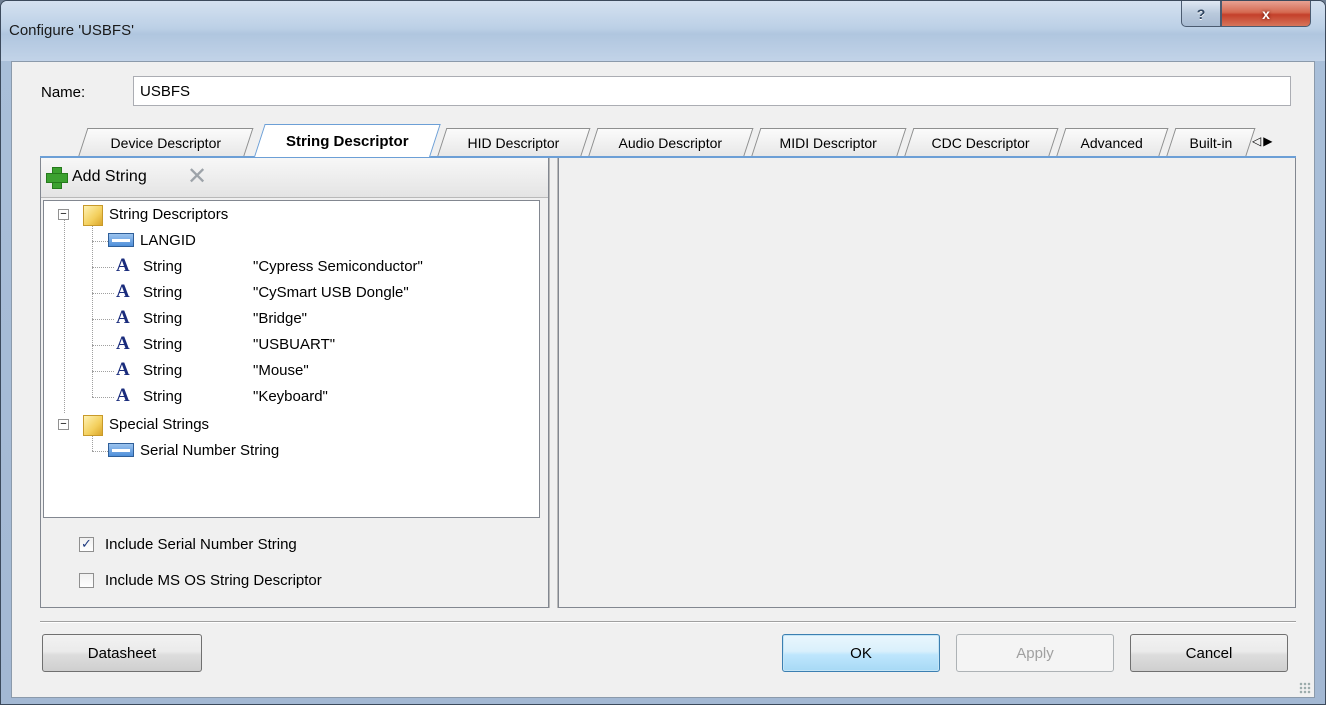 The image size is (1326, 705). I want to click on tree-item-value: "CySmart USB Dongle", so click(331, 292).